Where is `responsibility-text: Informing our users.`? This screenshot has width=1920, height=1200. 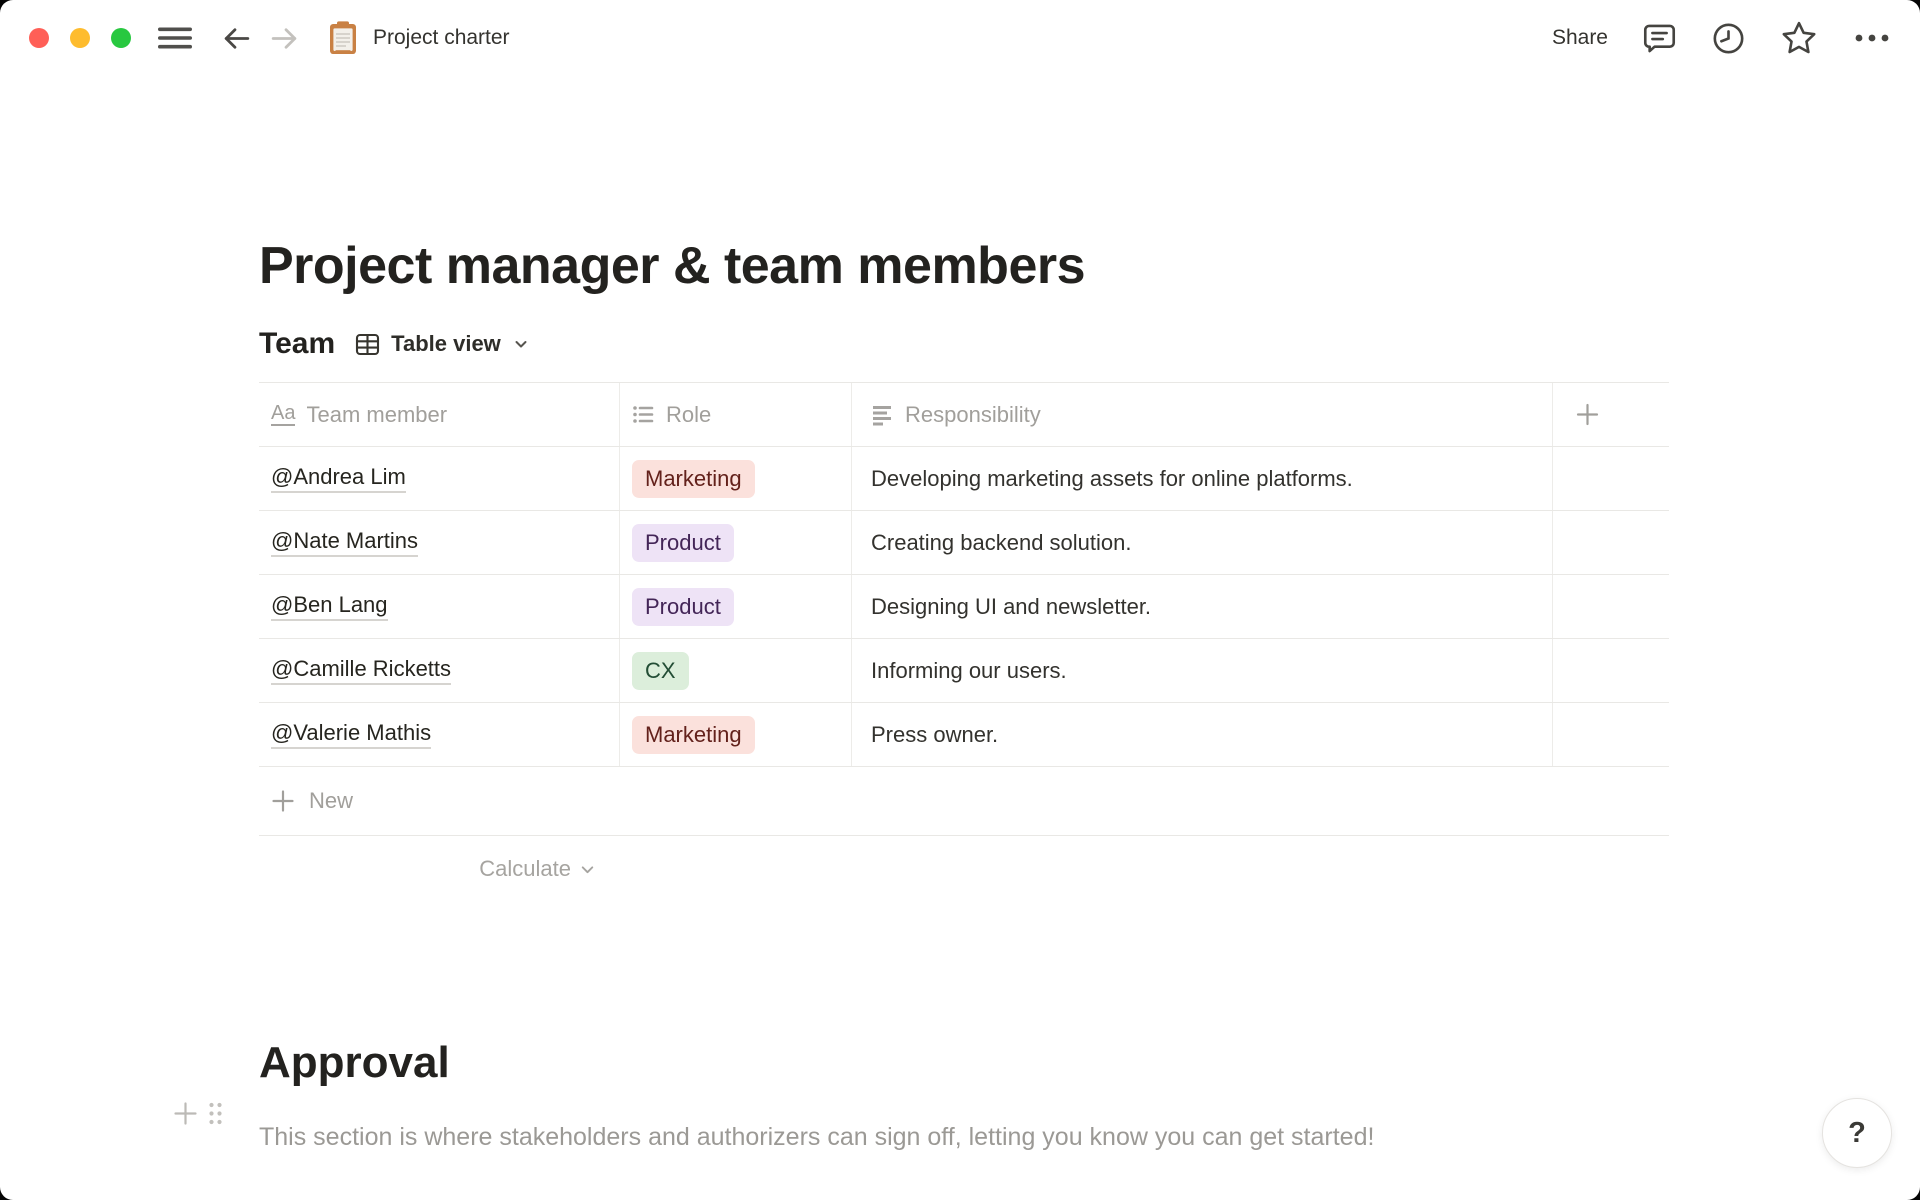 responsibility-text: Informing our users. is located at coordinates (969, 670).